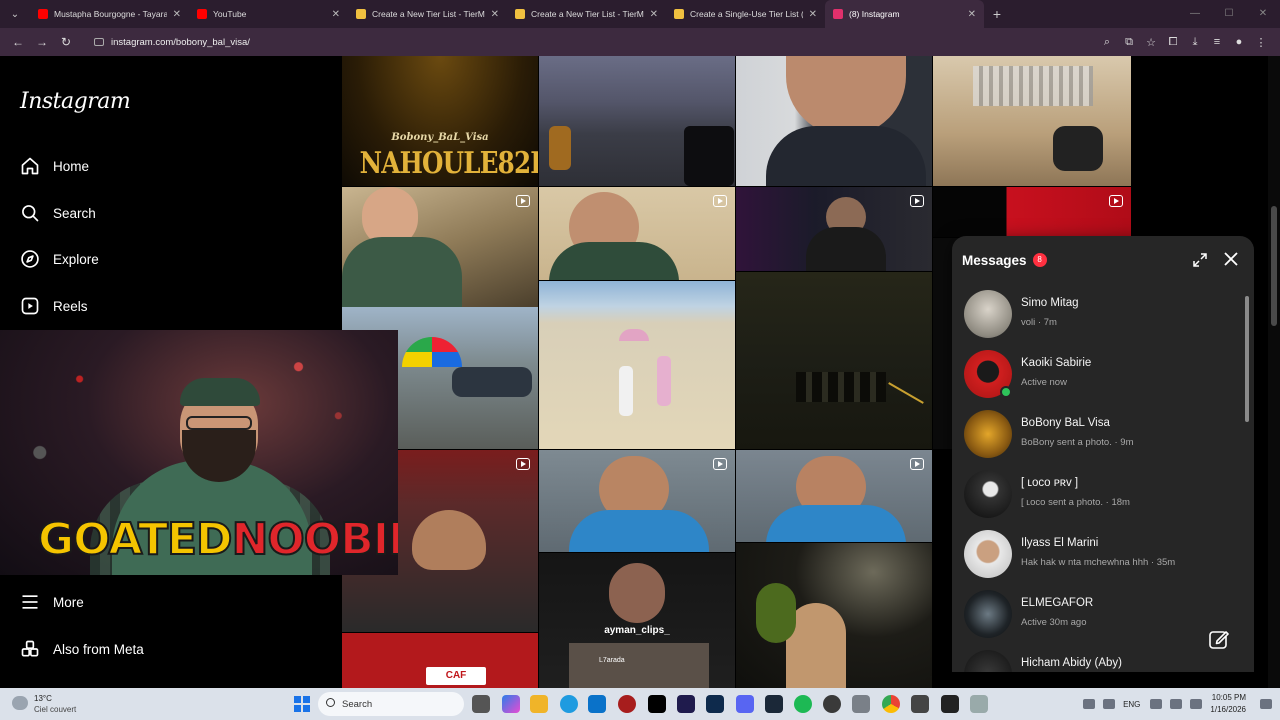  Describe the element at coordinates (1078, 148) in the screenshot. I see `motorbike-figure` at that location.